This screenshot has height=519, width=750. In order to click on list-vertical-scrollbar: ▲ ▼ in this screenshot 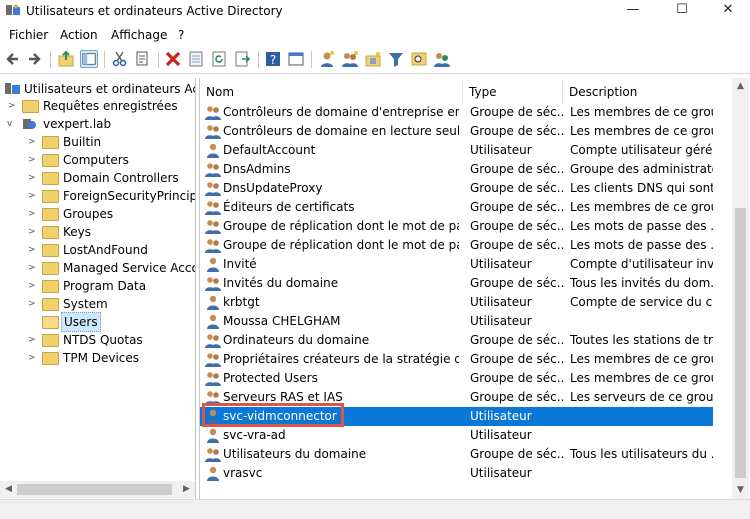, I will do `click(740, 288)`.